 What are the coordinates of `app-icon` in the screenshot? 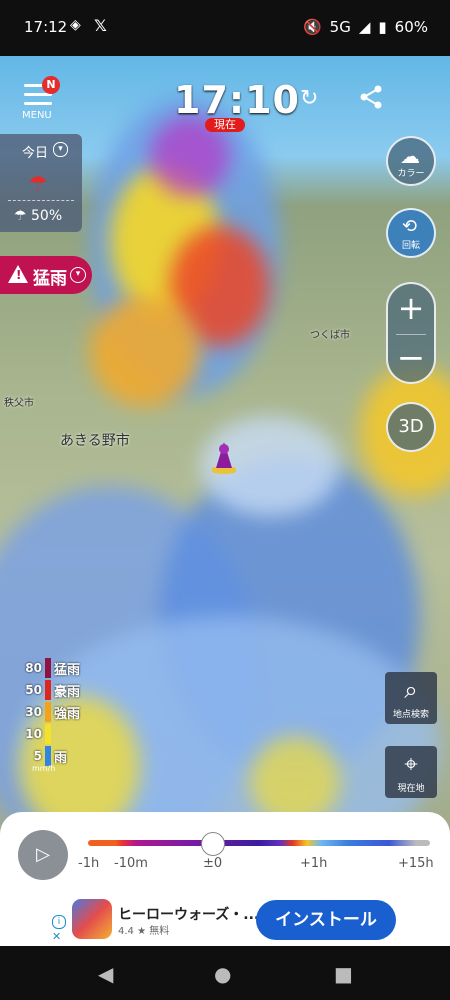 It's located at (92, 919).